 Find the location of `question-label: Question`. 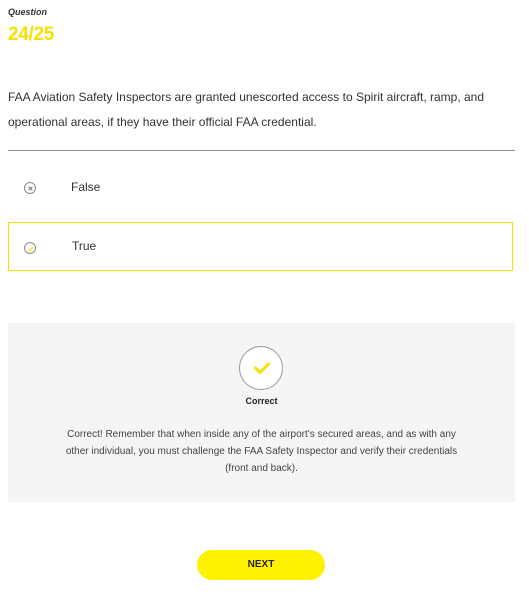

question-label: Question is located at coordinates (28, 12).